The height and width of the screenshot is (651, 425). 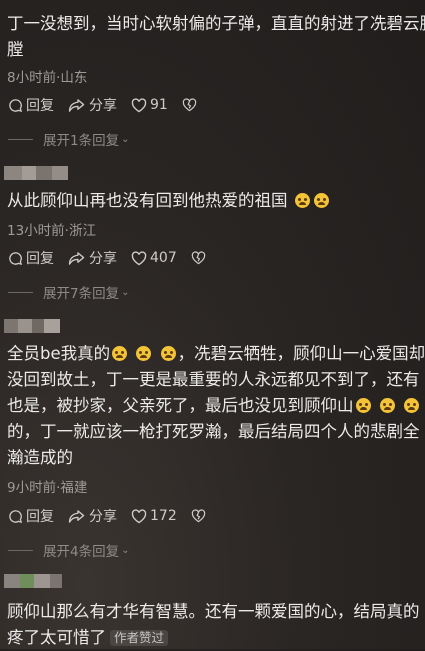 What do you see at coordinates (139, 638) in the screenshot?
I see `author-liked-badge: 作者赞过` at bounding box center [139, 638].